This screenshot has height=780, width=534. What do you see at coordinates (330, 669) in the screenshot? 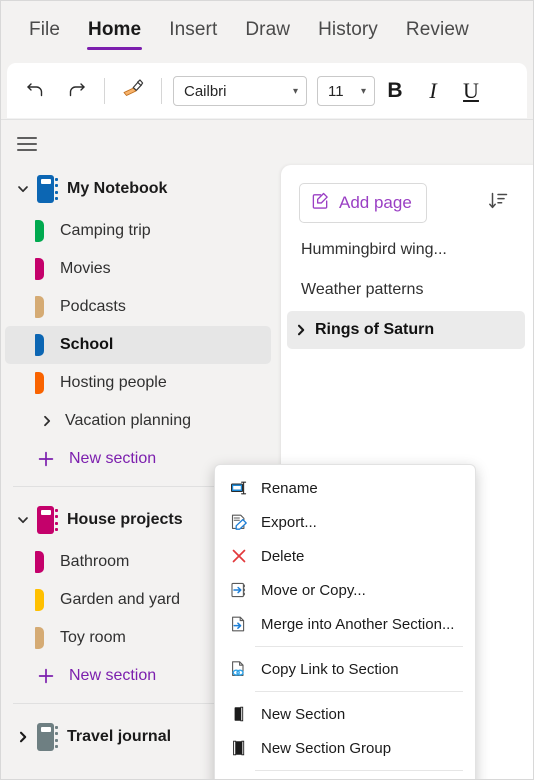
I see `context-menu-item-label: Copy Link to Section` at bounding box center [330, 669].